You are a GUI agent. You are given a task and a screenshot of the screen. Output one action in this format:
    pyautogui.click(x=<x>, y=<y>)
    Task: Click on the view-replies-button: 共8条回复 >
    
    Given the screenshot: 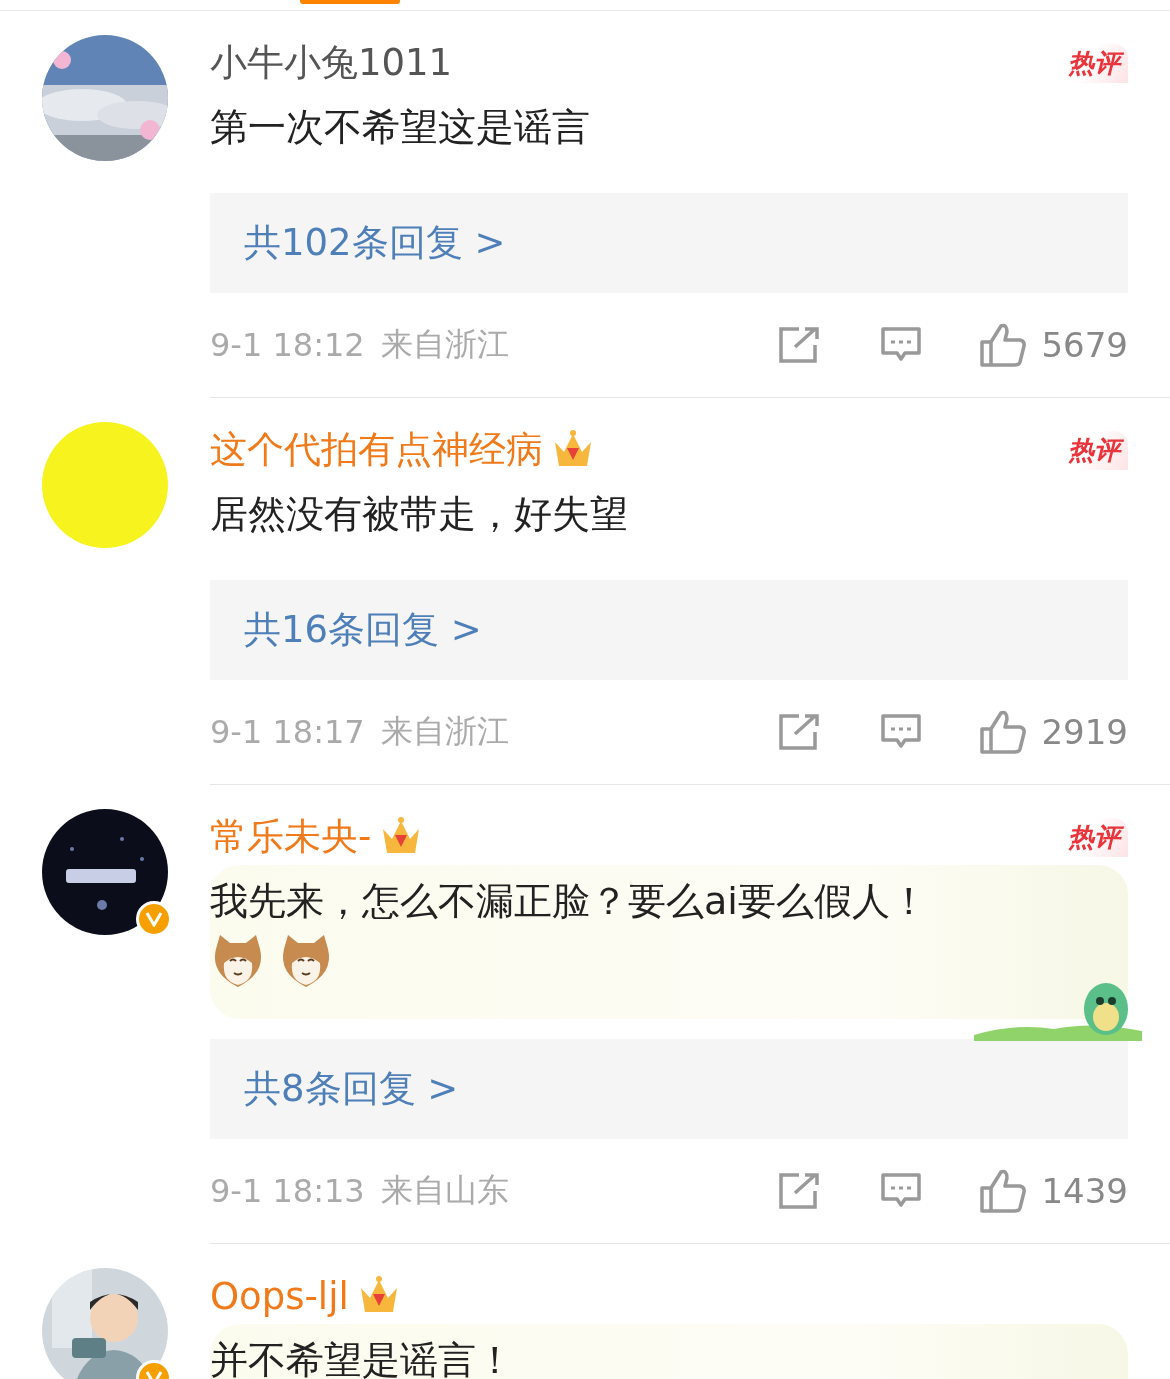 What is the action you would take?
    pyautogui.click(x=669, y=1089)
    